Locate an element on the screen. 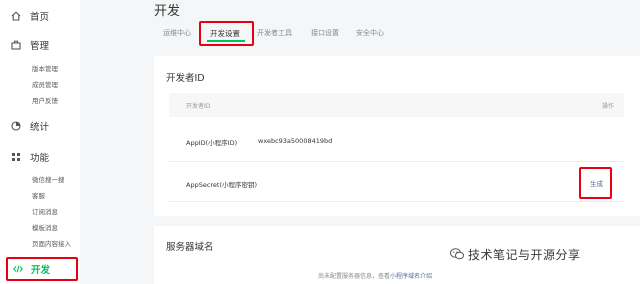 Image resolution: width=640 pixels, height=284 pixels. tab-ops-center: 运维中心 is located at coordinates (177, 33).